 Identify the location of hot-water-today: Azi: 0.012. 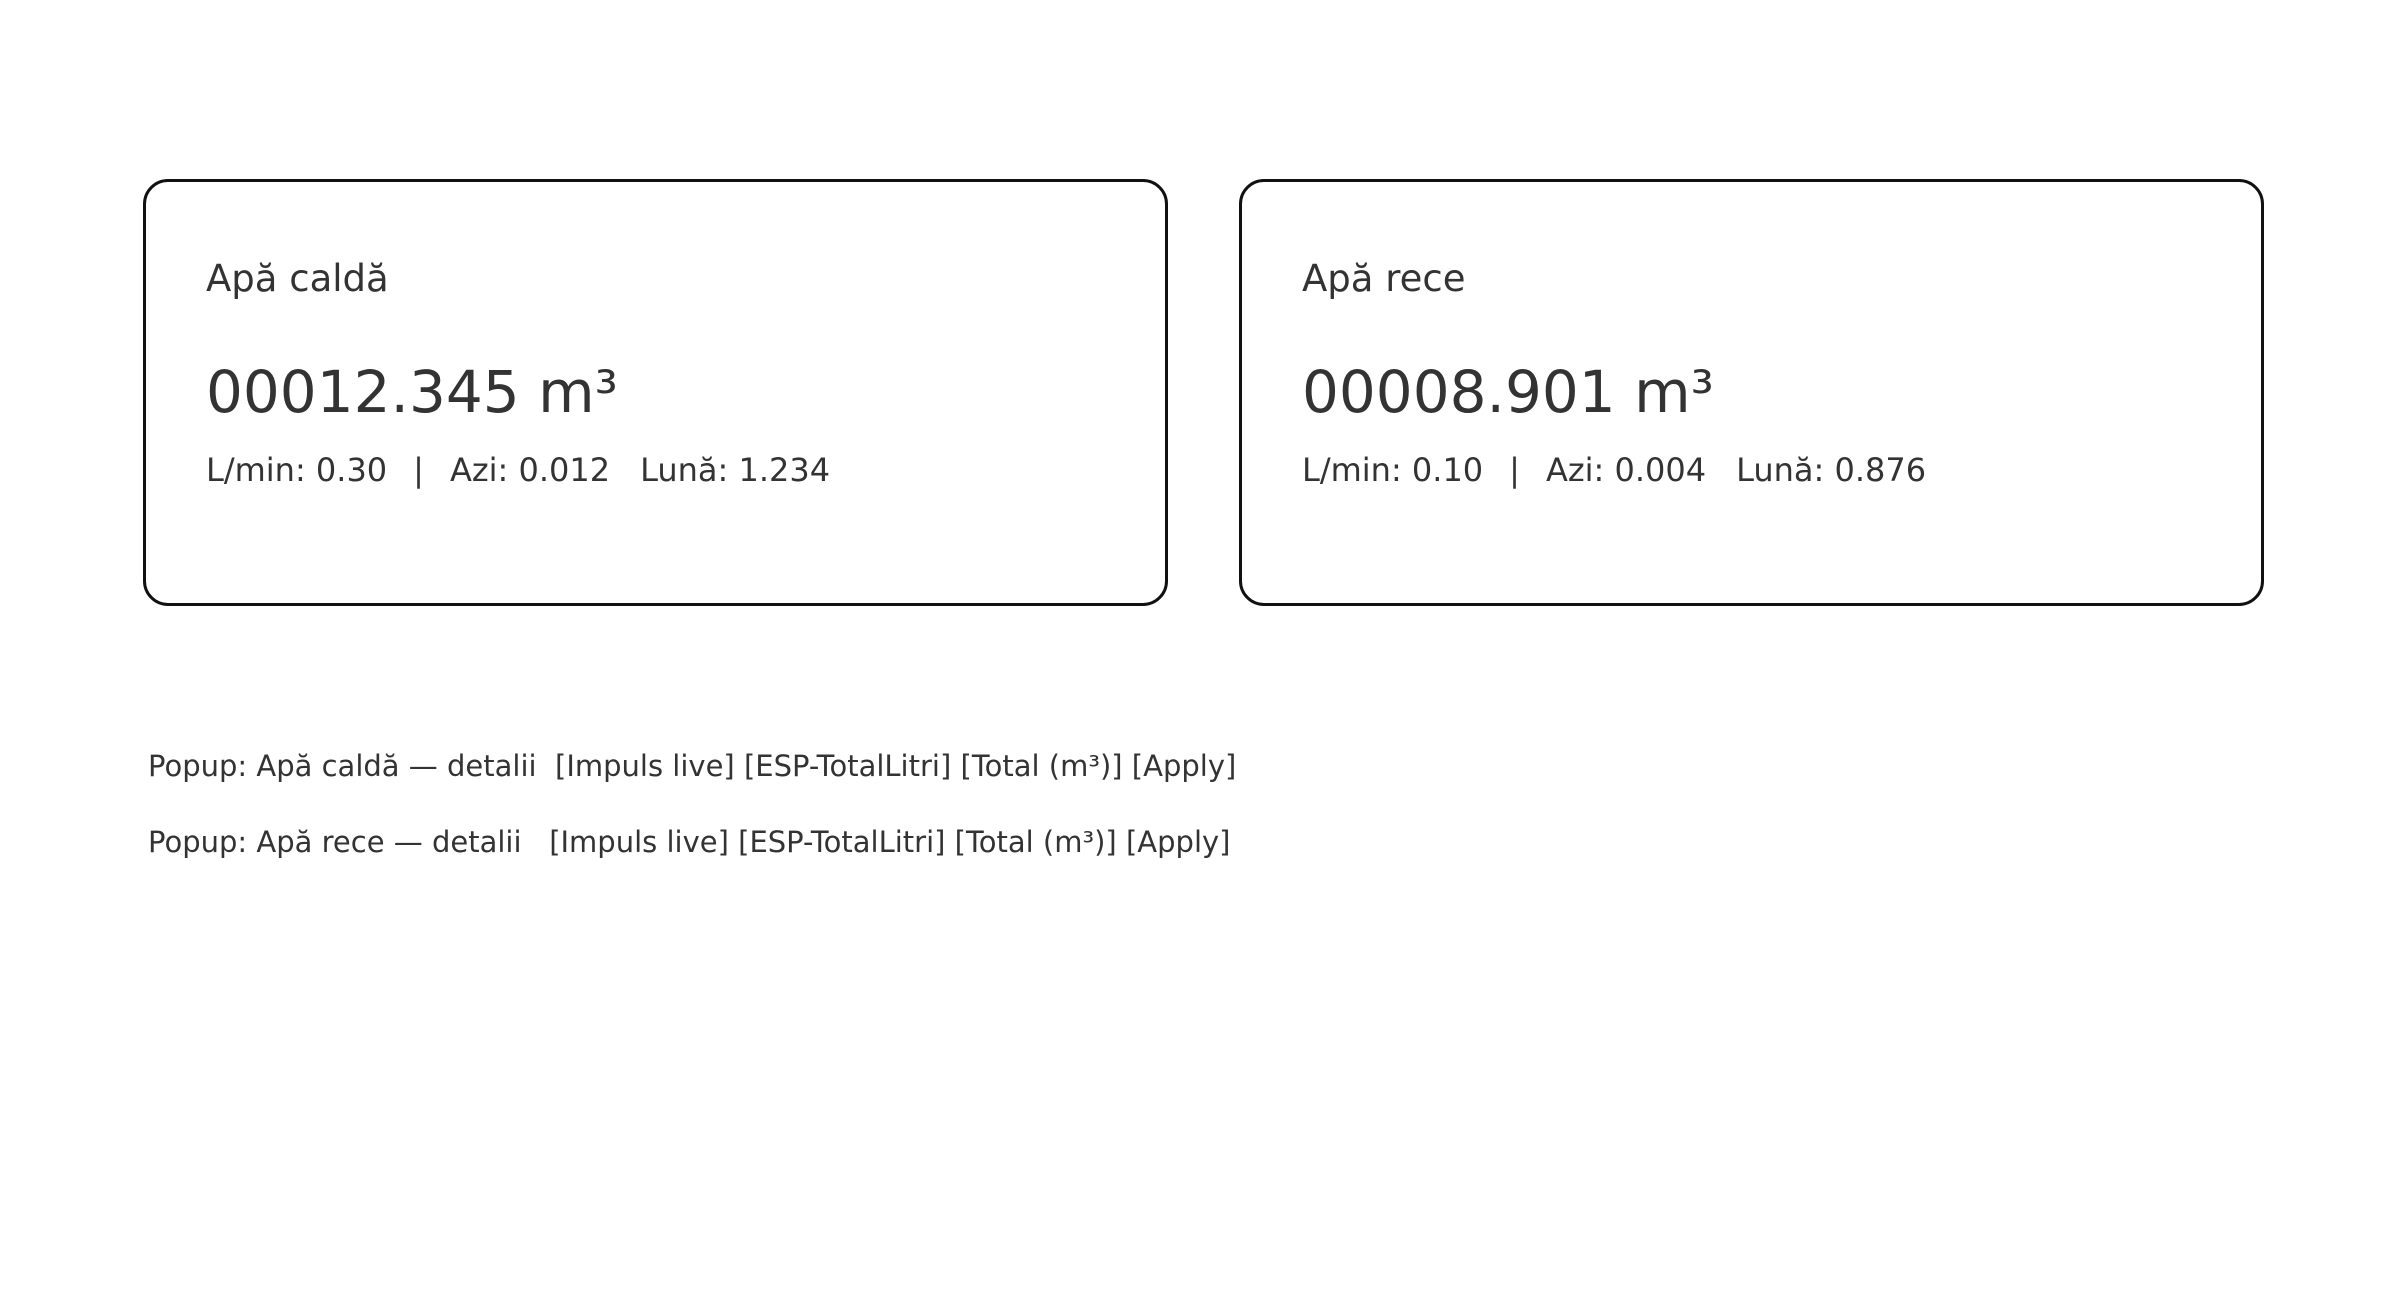
(530, 470).